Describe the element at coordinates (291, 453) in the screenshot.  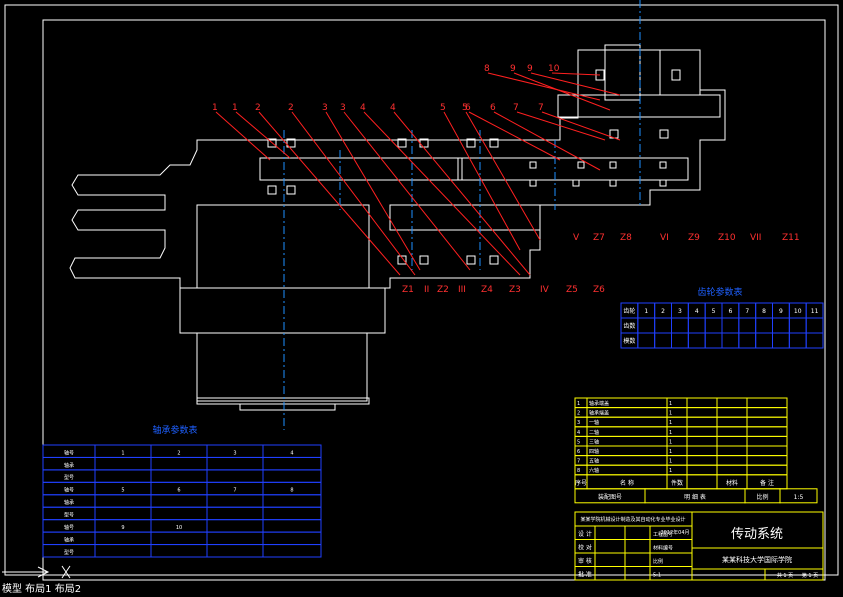
I see `bearing-table-text: 4` at that location.